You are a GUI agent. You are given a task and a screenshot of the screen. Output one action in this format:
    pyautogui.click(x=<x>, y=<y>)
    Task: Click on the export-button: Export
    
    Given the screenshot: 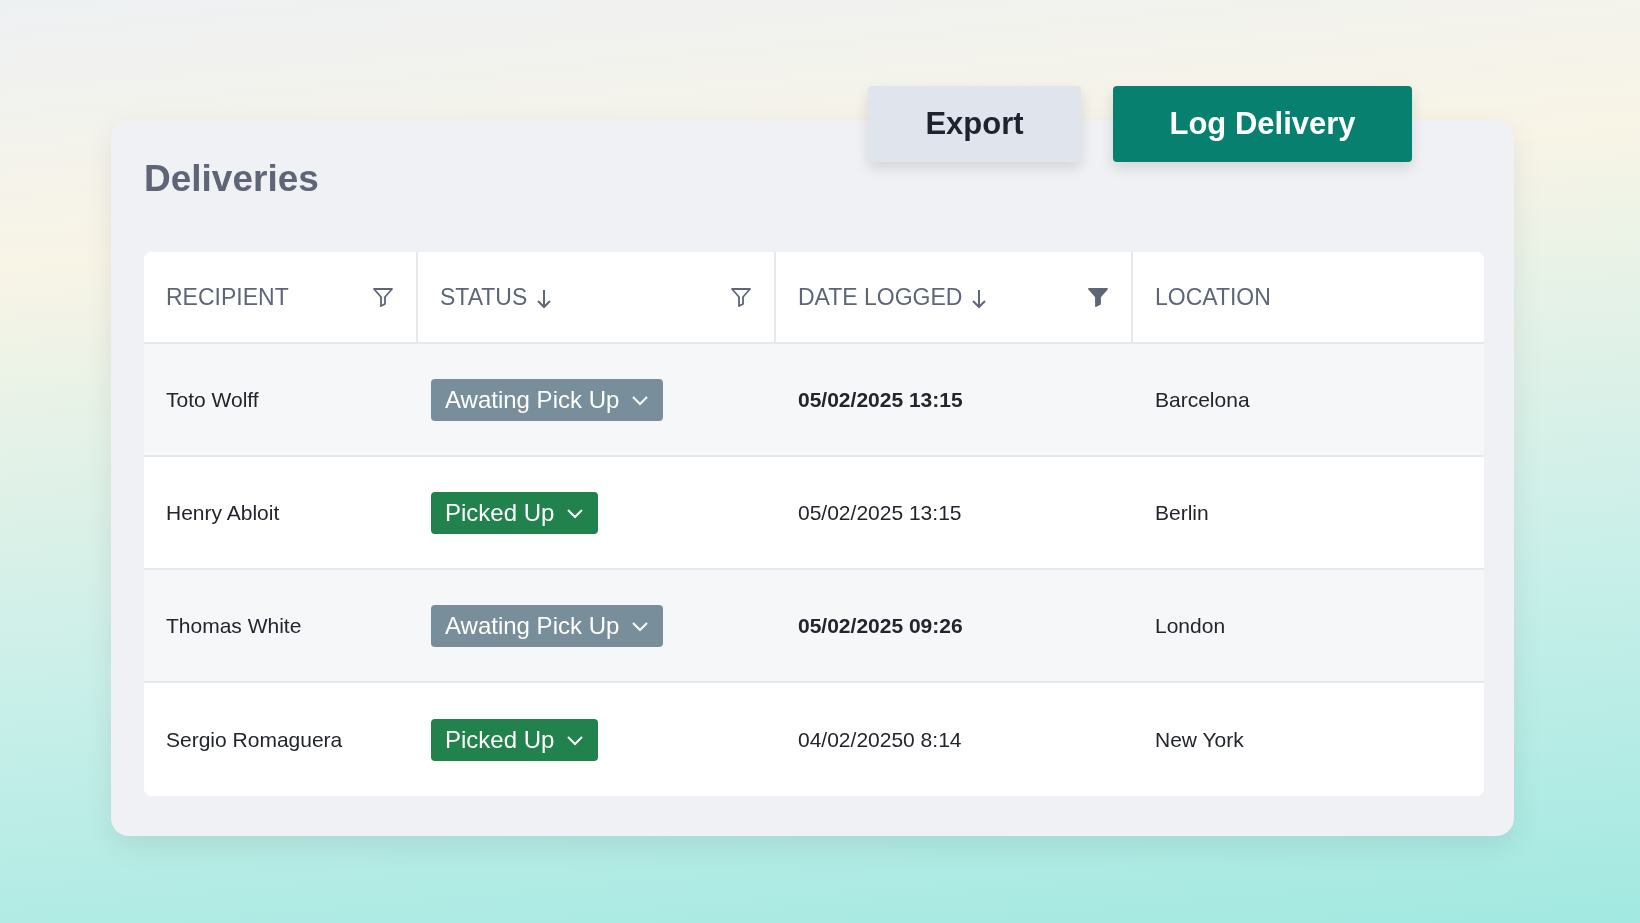 What is the action you would take?
    pyautogui.click(x=974, y=124)
    